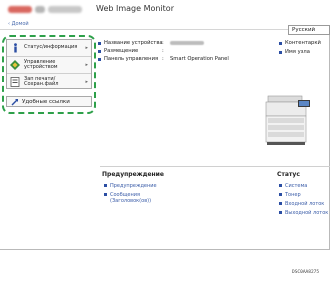 The image size is (330, 281). I want to click on status-input-tray-link: Входной лоток, so click(301, 204).